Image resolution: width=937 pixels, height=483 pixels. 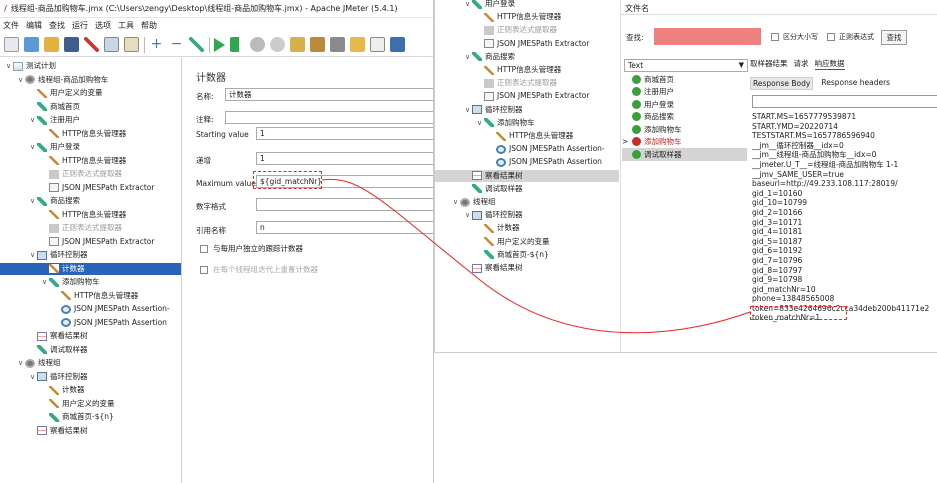 What do you see at coordinates (344, 227) in the screenshot?
I see `reference-name-field: n` at bounding box center [344, 227].